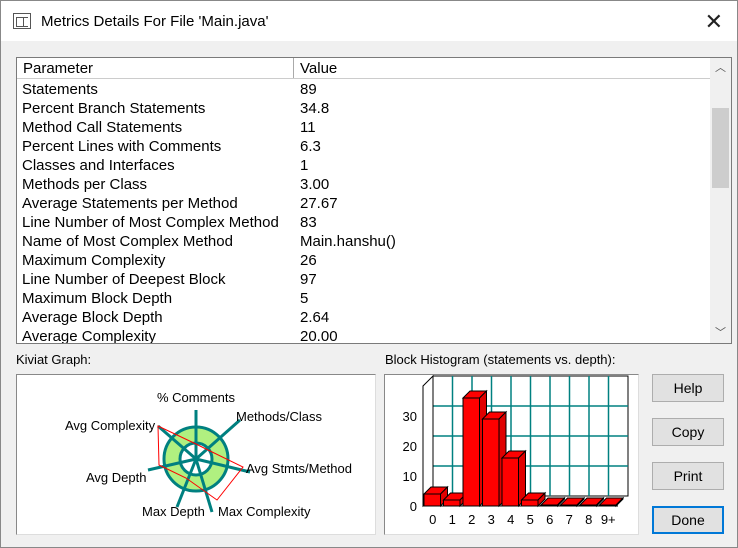  I want to click on value-cell: Main.hanshu(), so click(348, 241).